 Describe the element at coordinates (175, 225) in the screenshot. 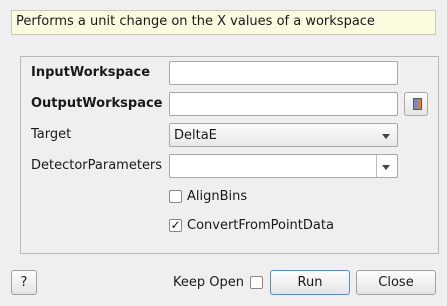

I see `convert-from-point-data-checkbox: ✓` at that location.